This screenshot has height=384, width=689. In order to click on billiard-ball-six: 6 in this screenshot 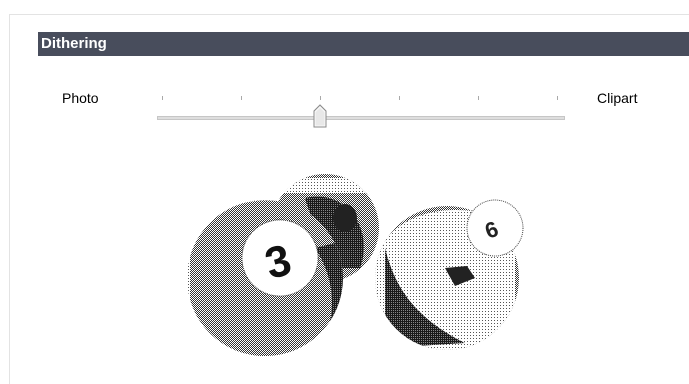, I will do `click(449, 274)`.